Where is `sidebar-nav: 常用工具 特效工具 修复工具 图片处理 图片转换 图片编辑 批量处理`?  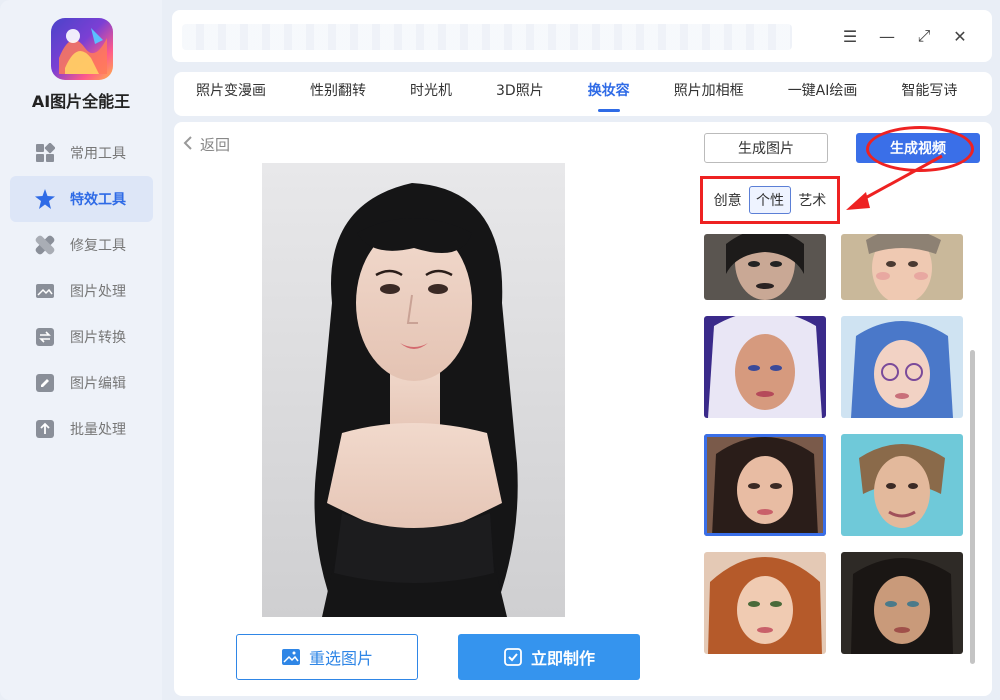
sidebar-nav: 常用工具 特效工具 修复工具 图片处理 图片转换 图片编辑 批量处理 is located at coordinates (81, 291).